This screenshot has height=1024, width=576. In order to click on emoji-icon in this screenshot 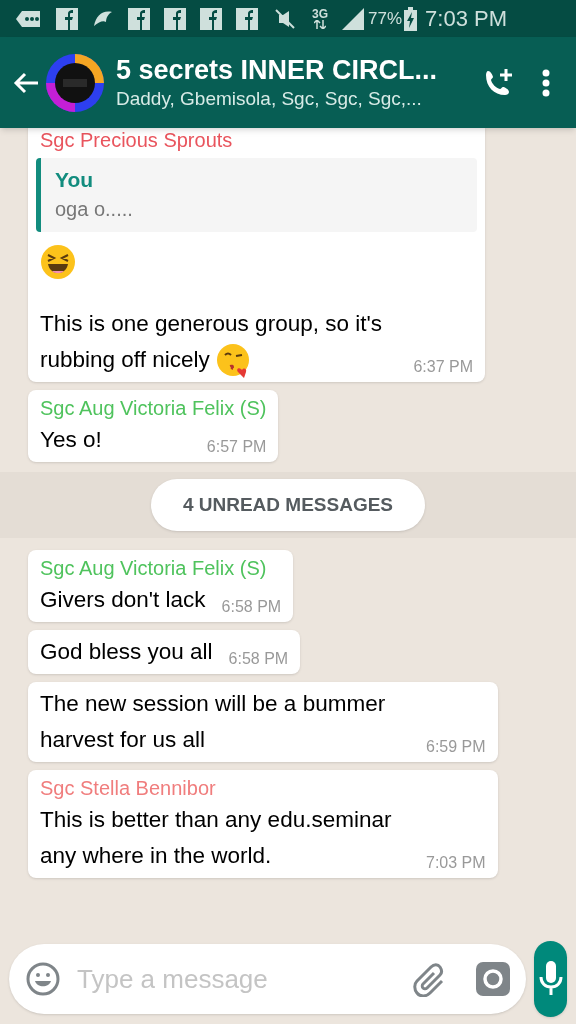, I will do `click(43, 979)`.